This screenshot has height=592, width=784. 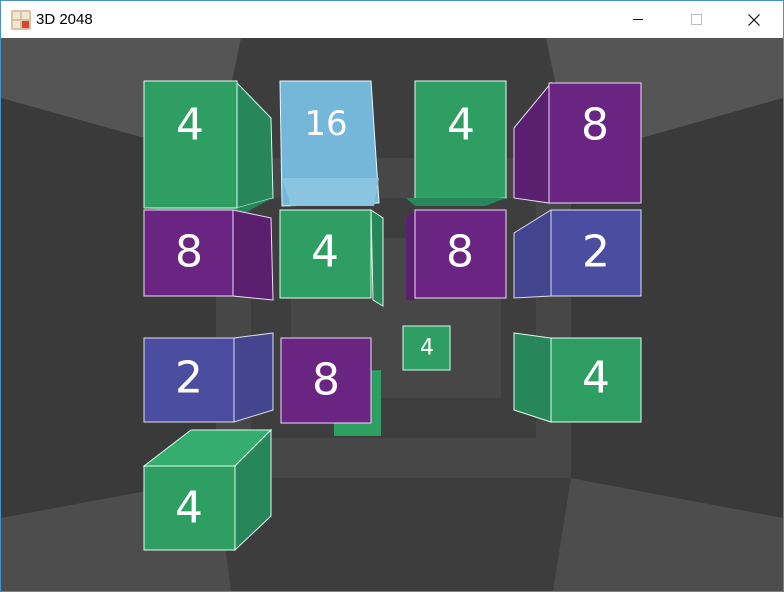 I want to click on tile-8-middle-left-label: 8, so click(x=189, y=252).